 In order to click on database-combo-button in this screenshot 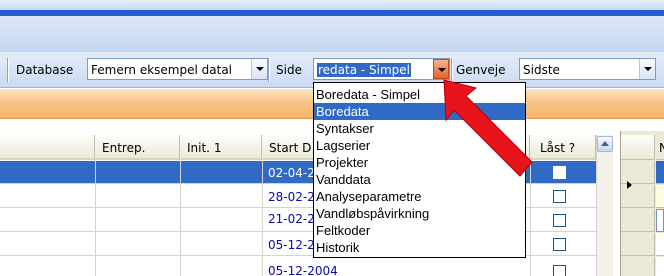, I will do `click(259, 69)`.